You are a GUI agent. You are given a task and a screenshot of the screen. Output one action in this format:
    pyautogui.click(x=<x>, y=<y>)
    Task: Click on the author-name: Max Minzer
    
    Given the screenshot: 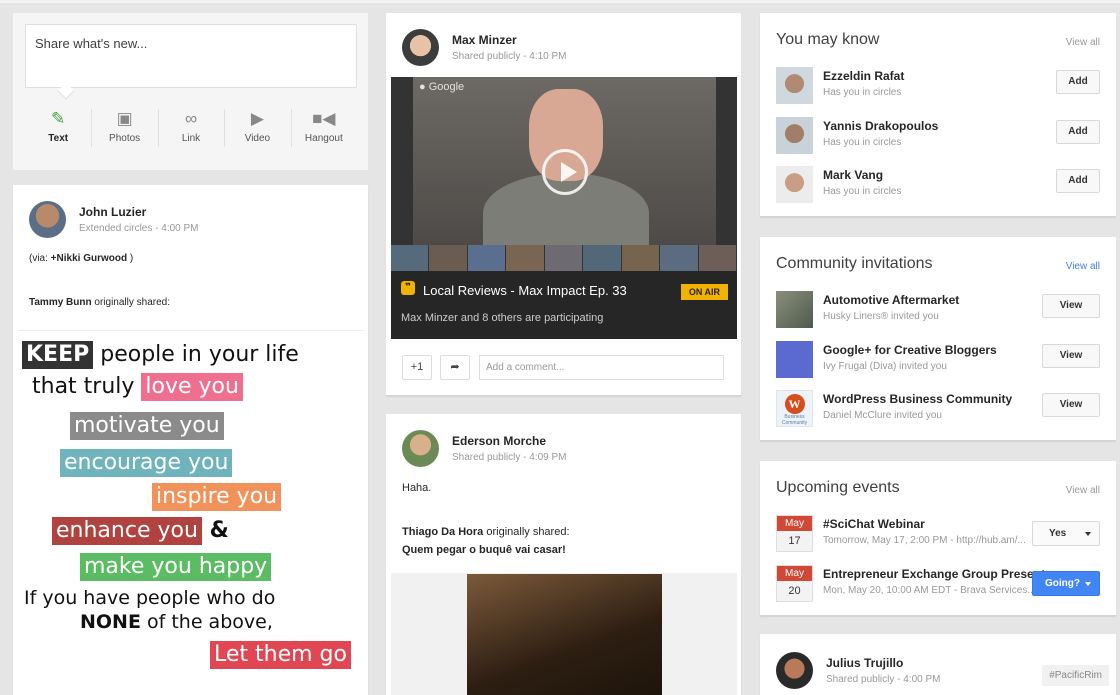 What is the action you would take?
    pyautogui.click(x=484, y=40)
    